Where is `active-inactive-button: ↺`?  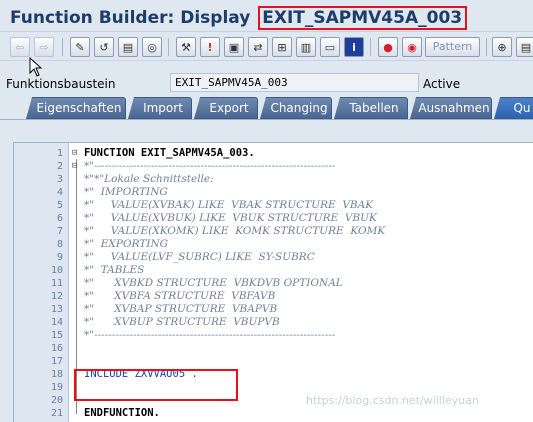
active-inactive-button: ↺ is located at coordinates (104, 47).